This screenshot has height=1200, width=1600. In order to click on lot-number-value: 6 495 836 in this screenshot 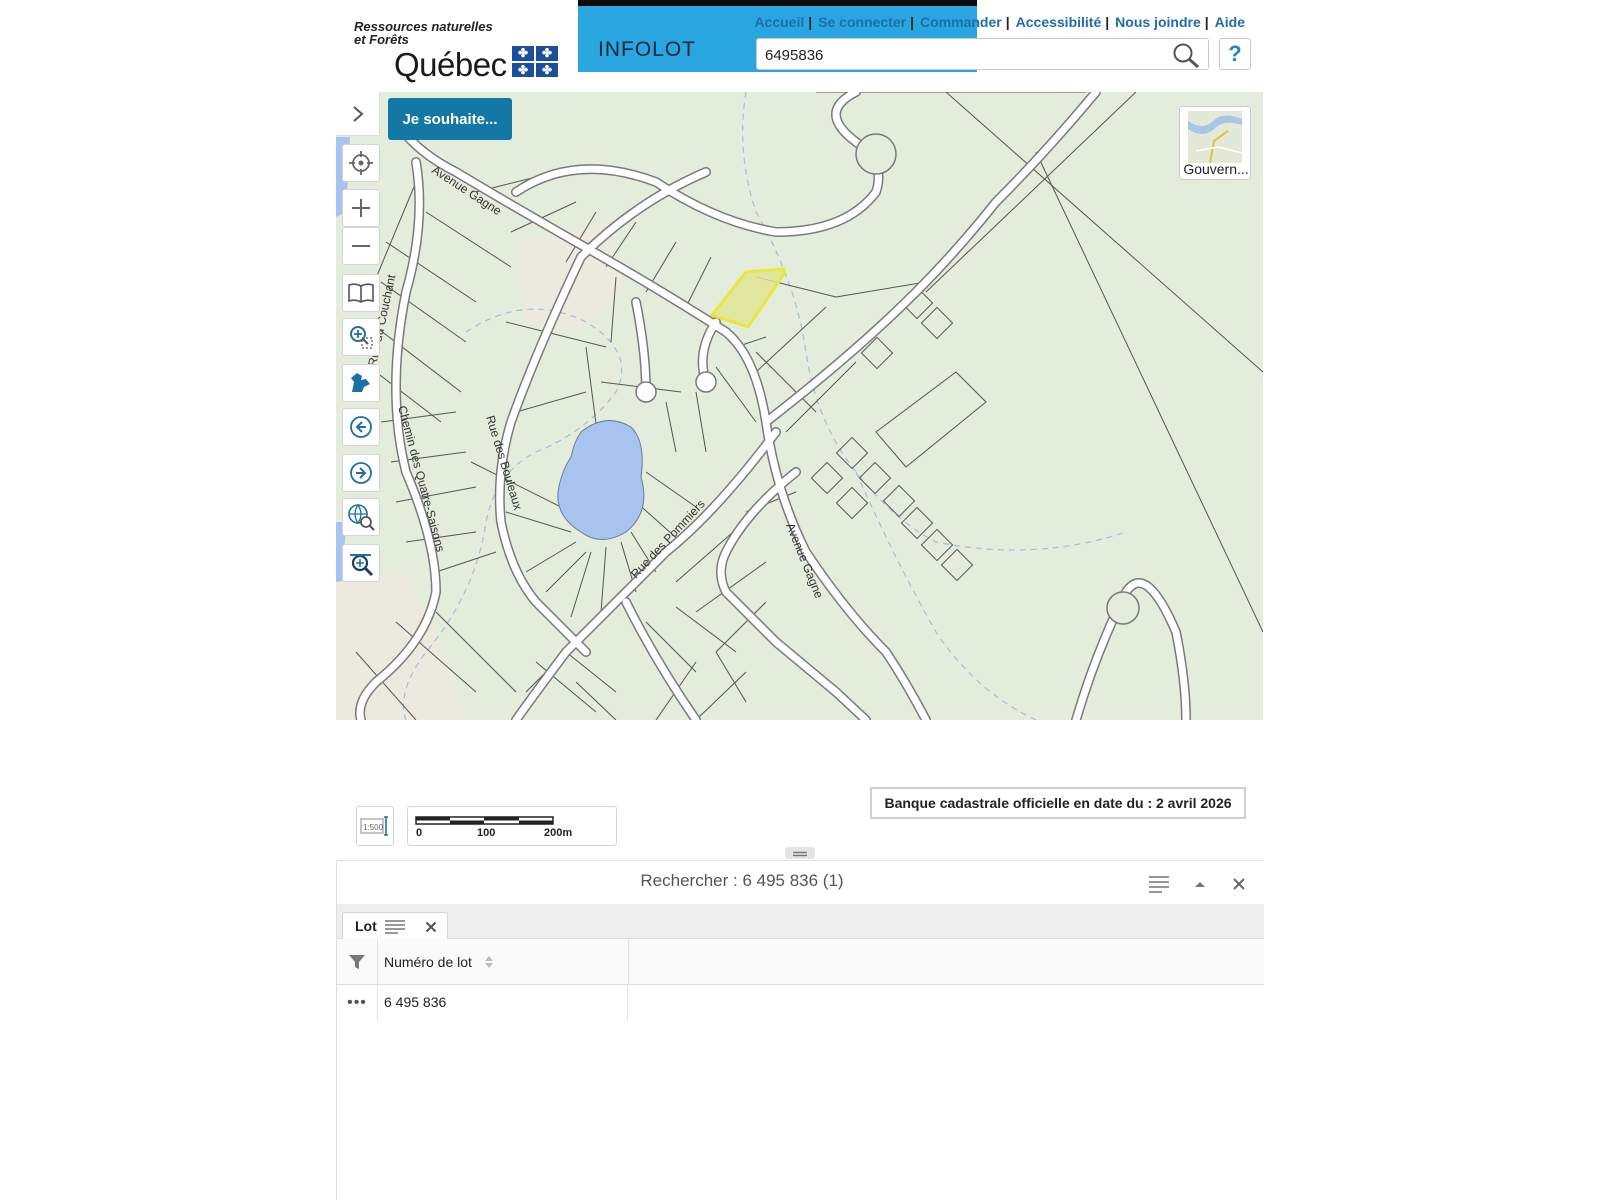, I will do `click(415, 1002)`.